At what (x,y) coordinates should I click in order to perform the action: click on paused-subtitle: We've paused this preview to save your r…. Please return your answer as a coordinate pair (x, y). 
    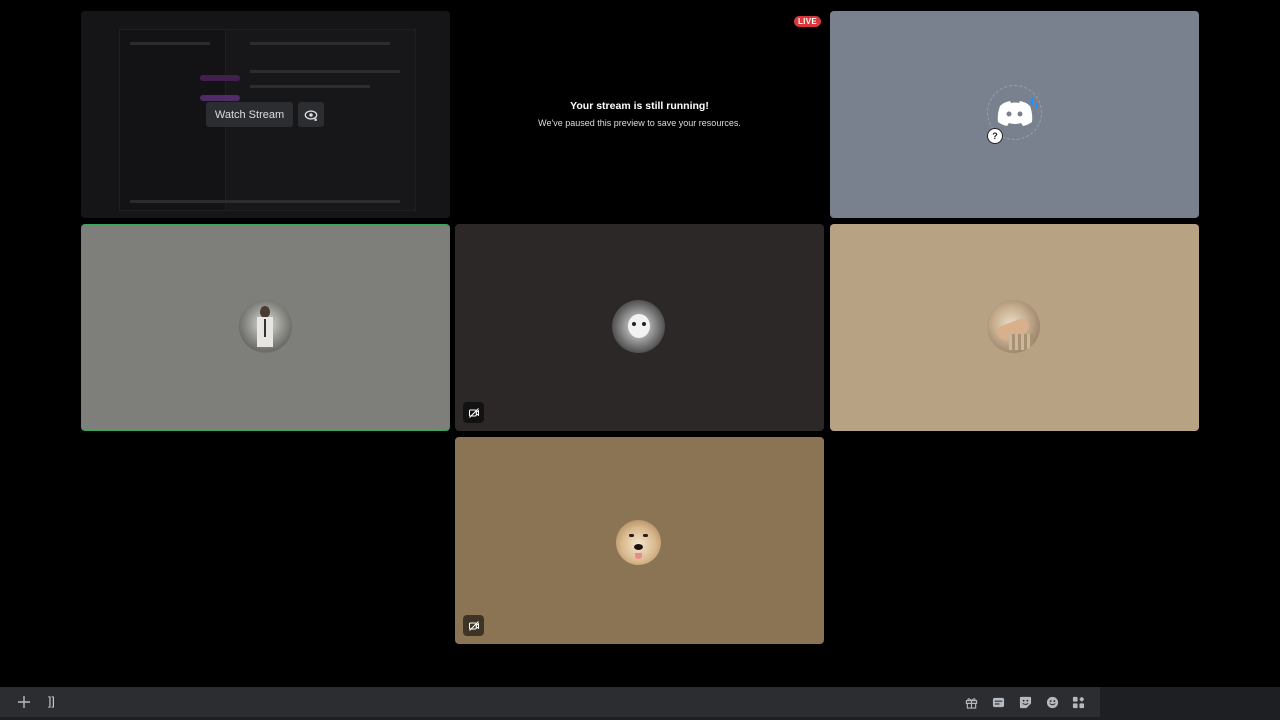
    Looking at the image, I should click on (639, 123).